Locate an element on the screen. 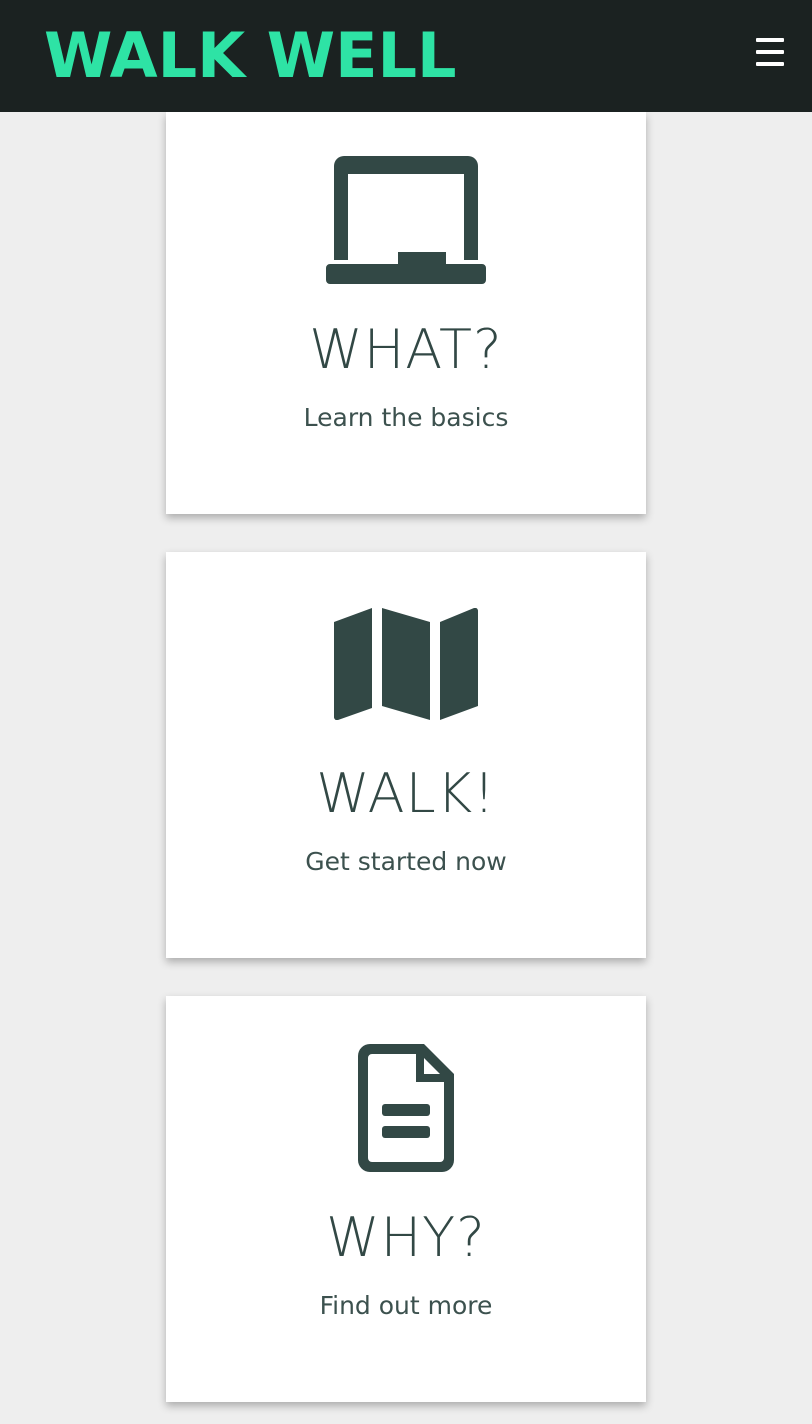 The width and height of the screenshot is (812, 1424). card-subtitle: Learn the basics is located at coordinates (406, 417).